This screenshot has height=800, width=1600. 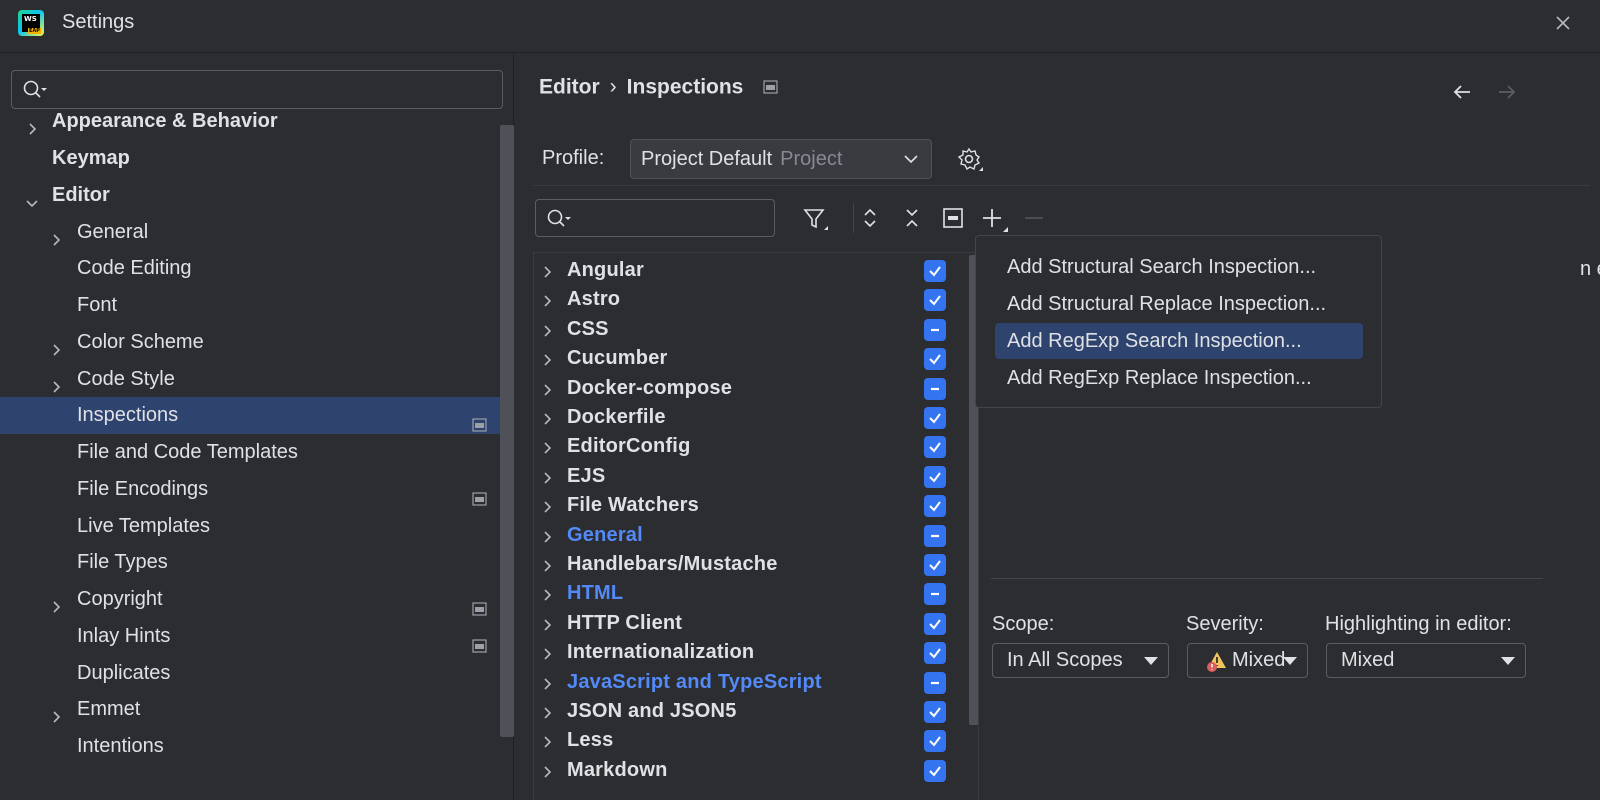 I want to click on sidebar-item-file-types: File Types, so click(x=257, y=562).